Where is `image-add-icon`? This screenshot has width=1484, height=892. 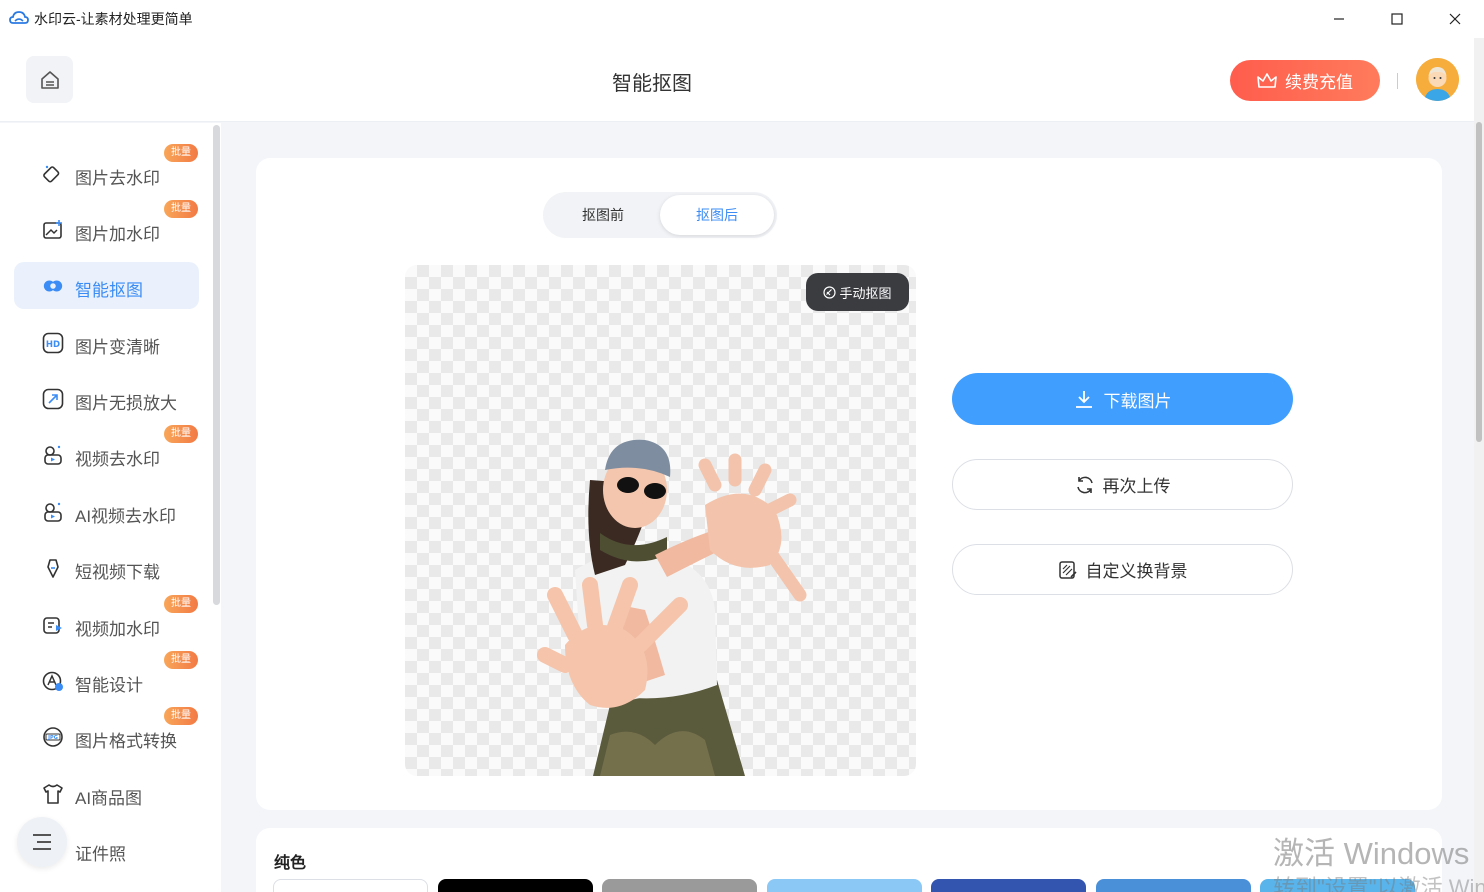 image-add-icon is located at coordinates (53, 230).